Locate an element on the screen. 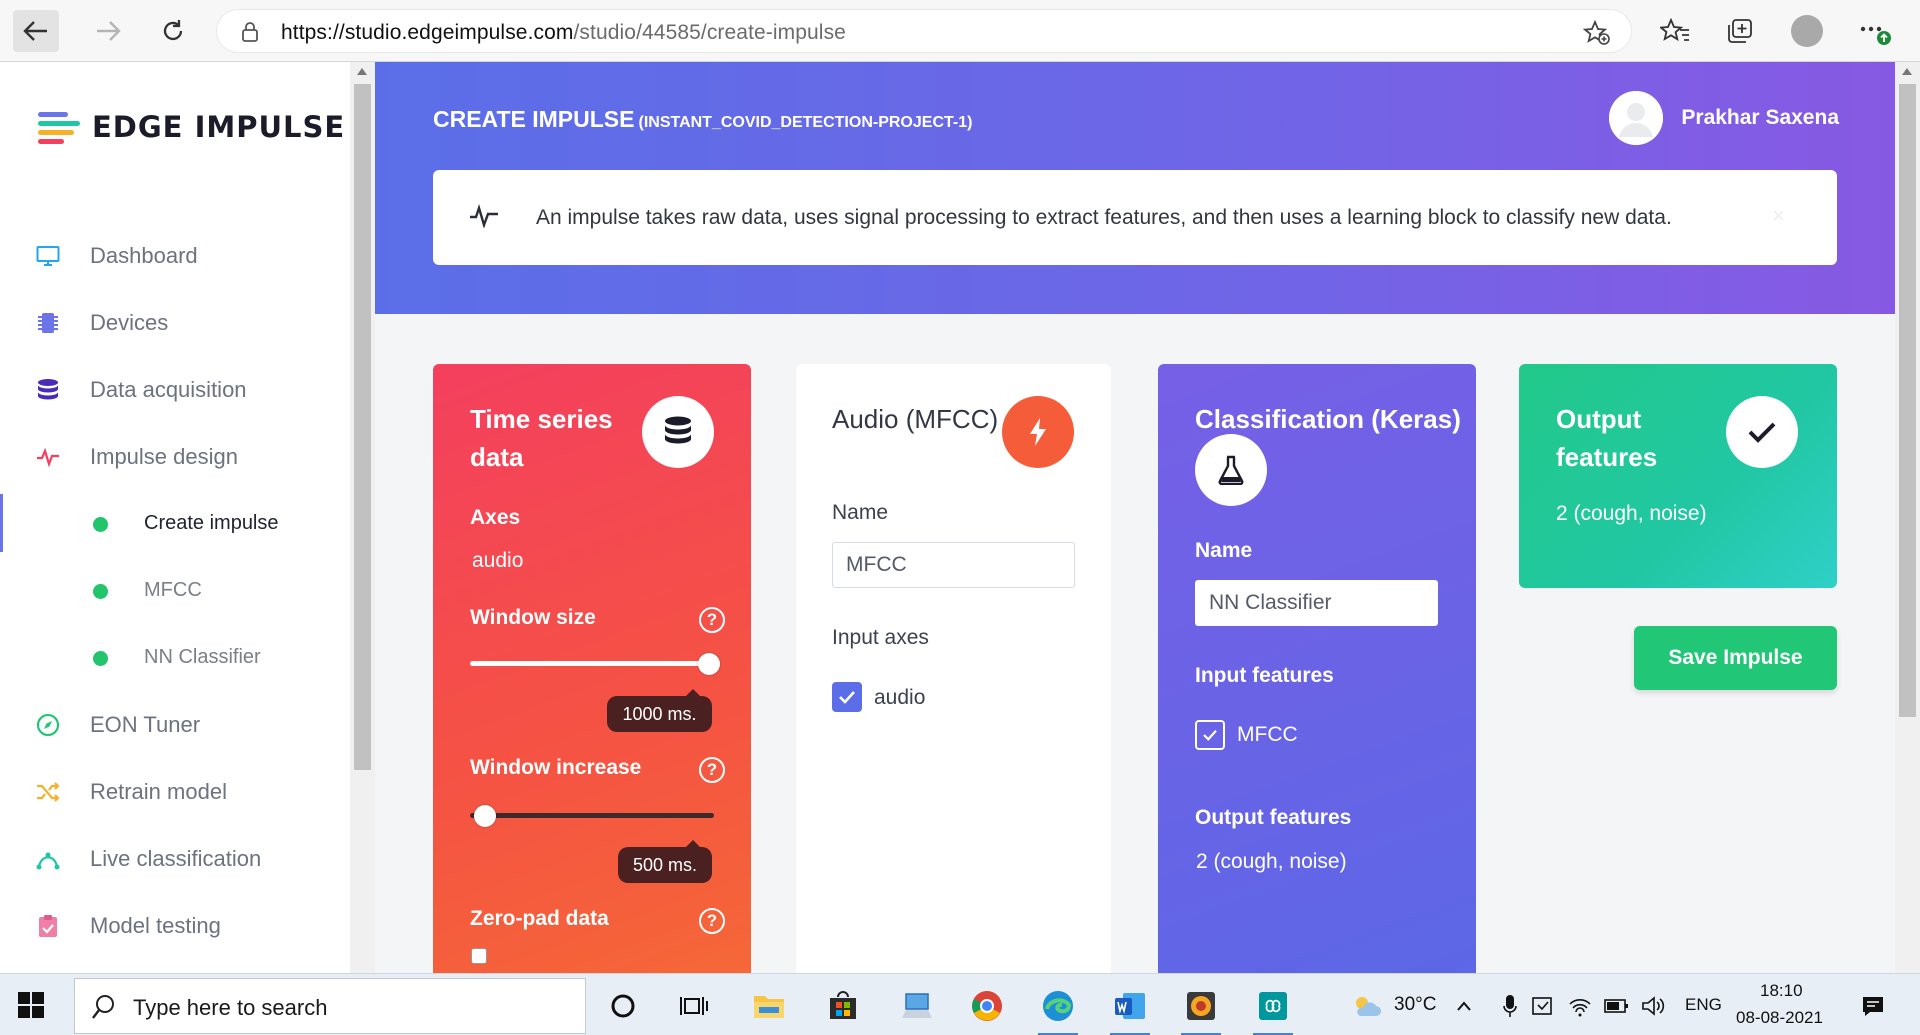  curve-icon is located at coordinates (48, 859).